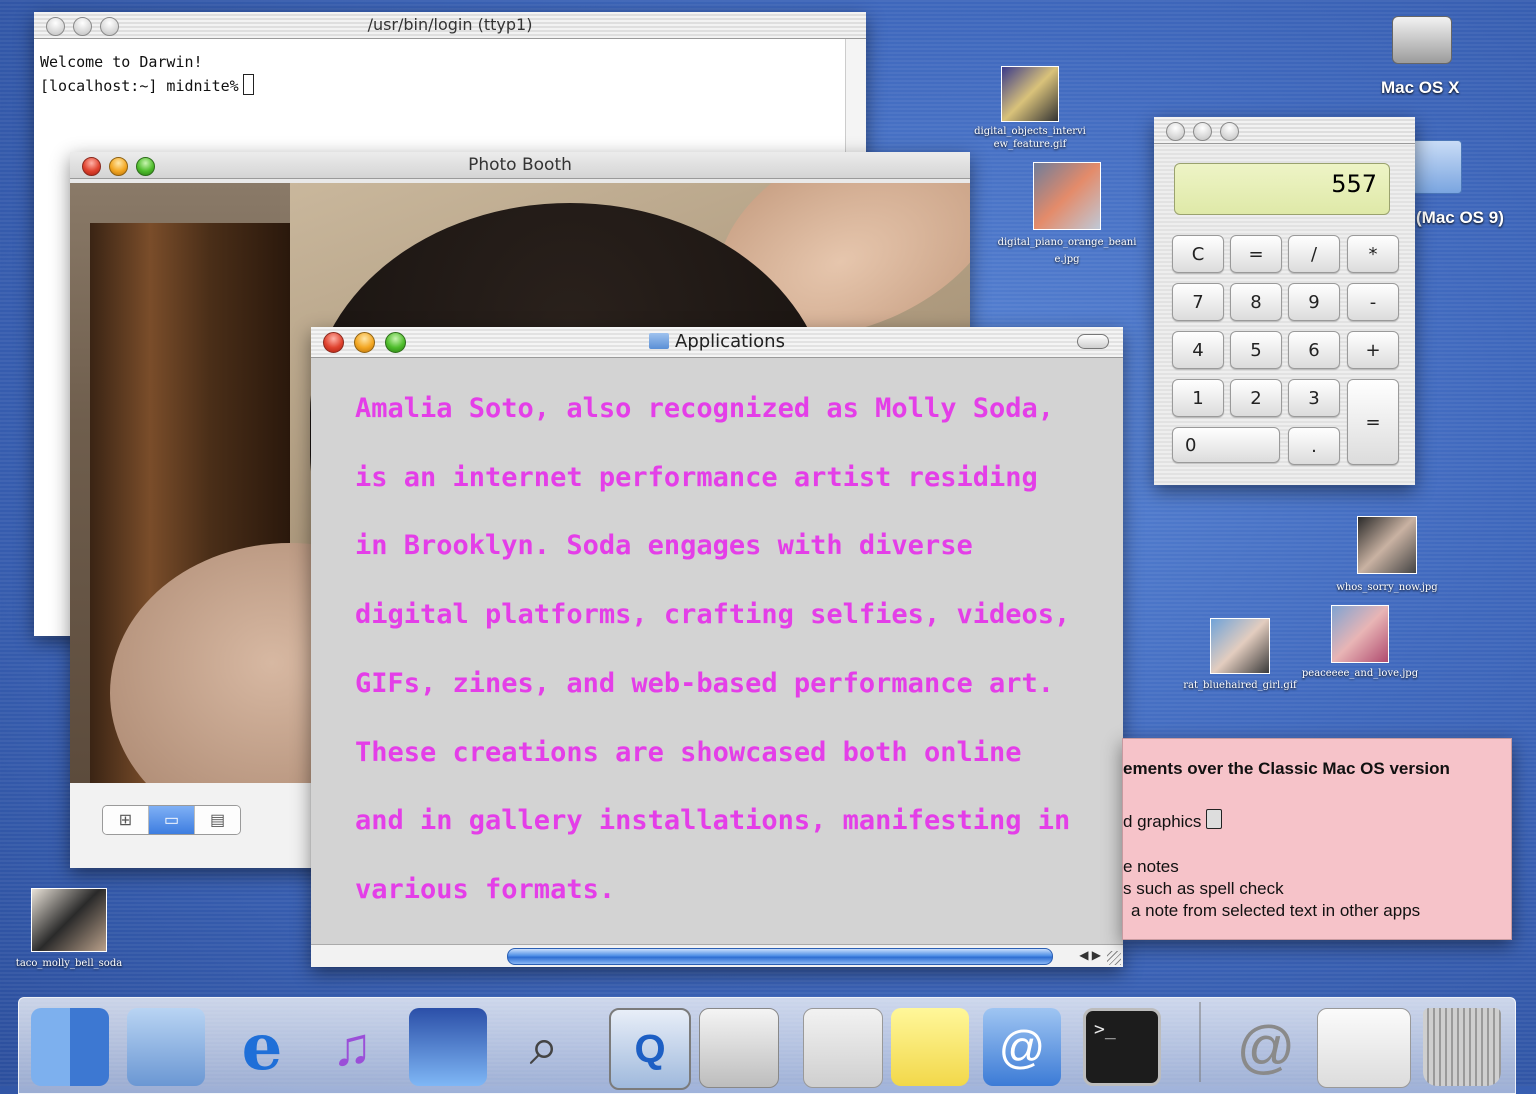  What do you see at coordinates (1256, 254) in the screenshot?
I see `key-equals-top: =` at bounding box center [1256, 254].